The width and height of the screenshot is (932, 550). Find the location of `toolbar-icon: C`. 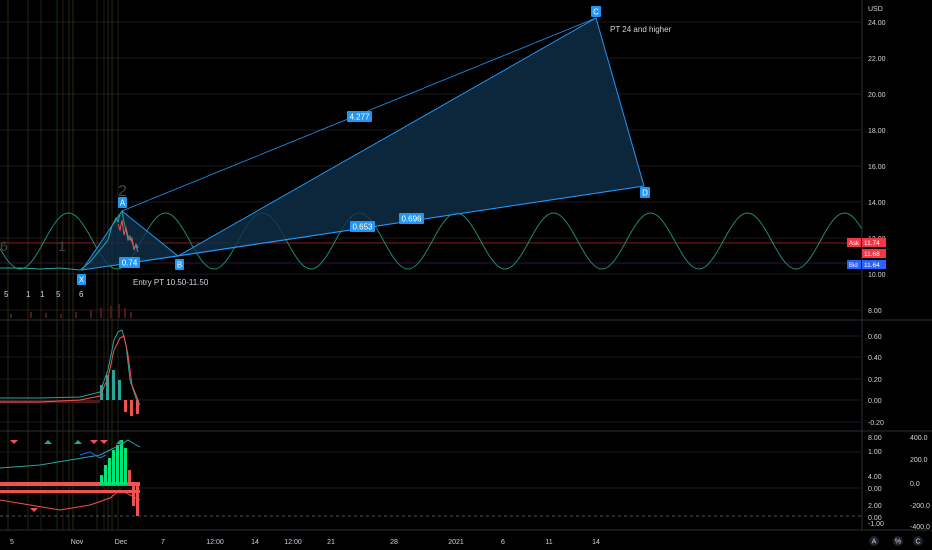

toolbar-icon: C is located at coordinates (917, 542).